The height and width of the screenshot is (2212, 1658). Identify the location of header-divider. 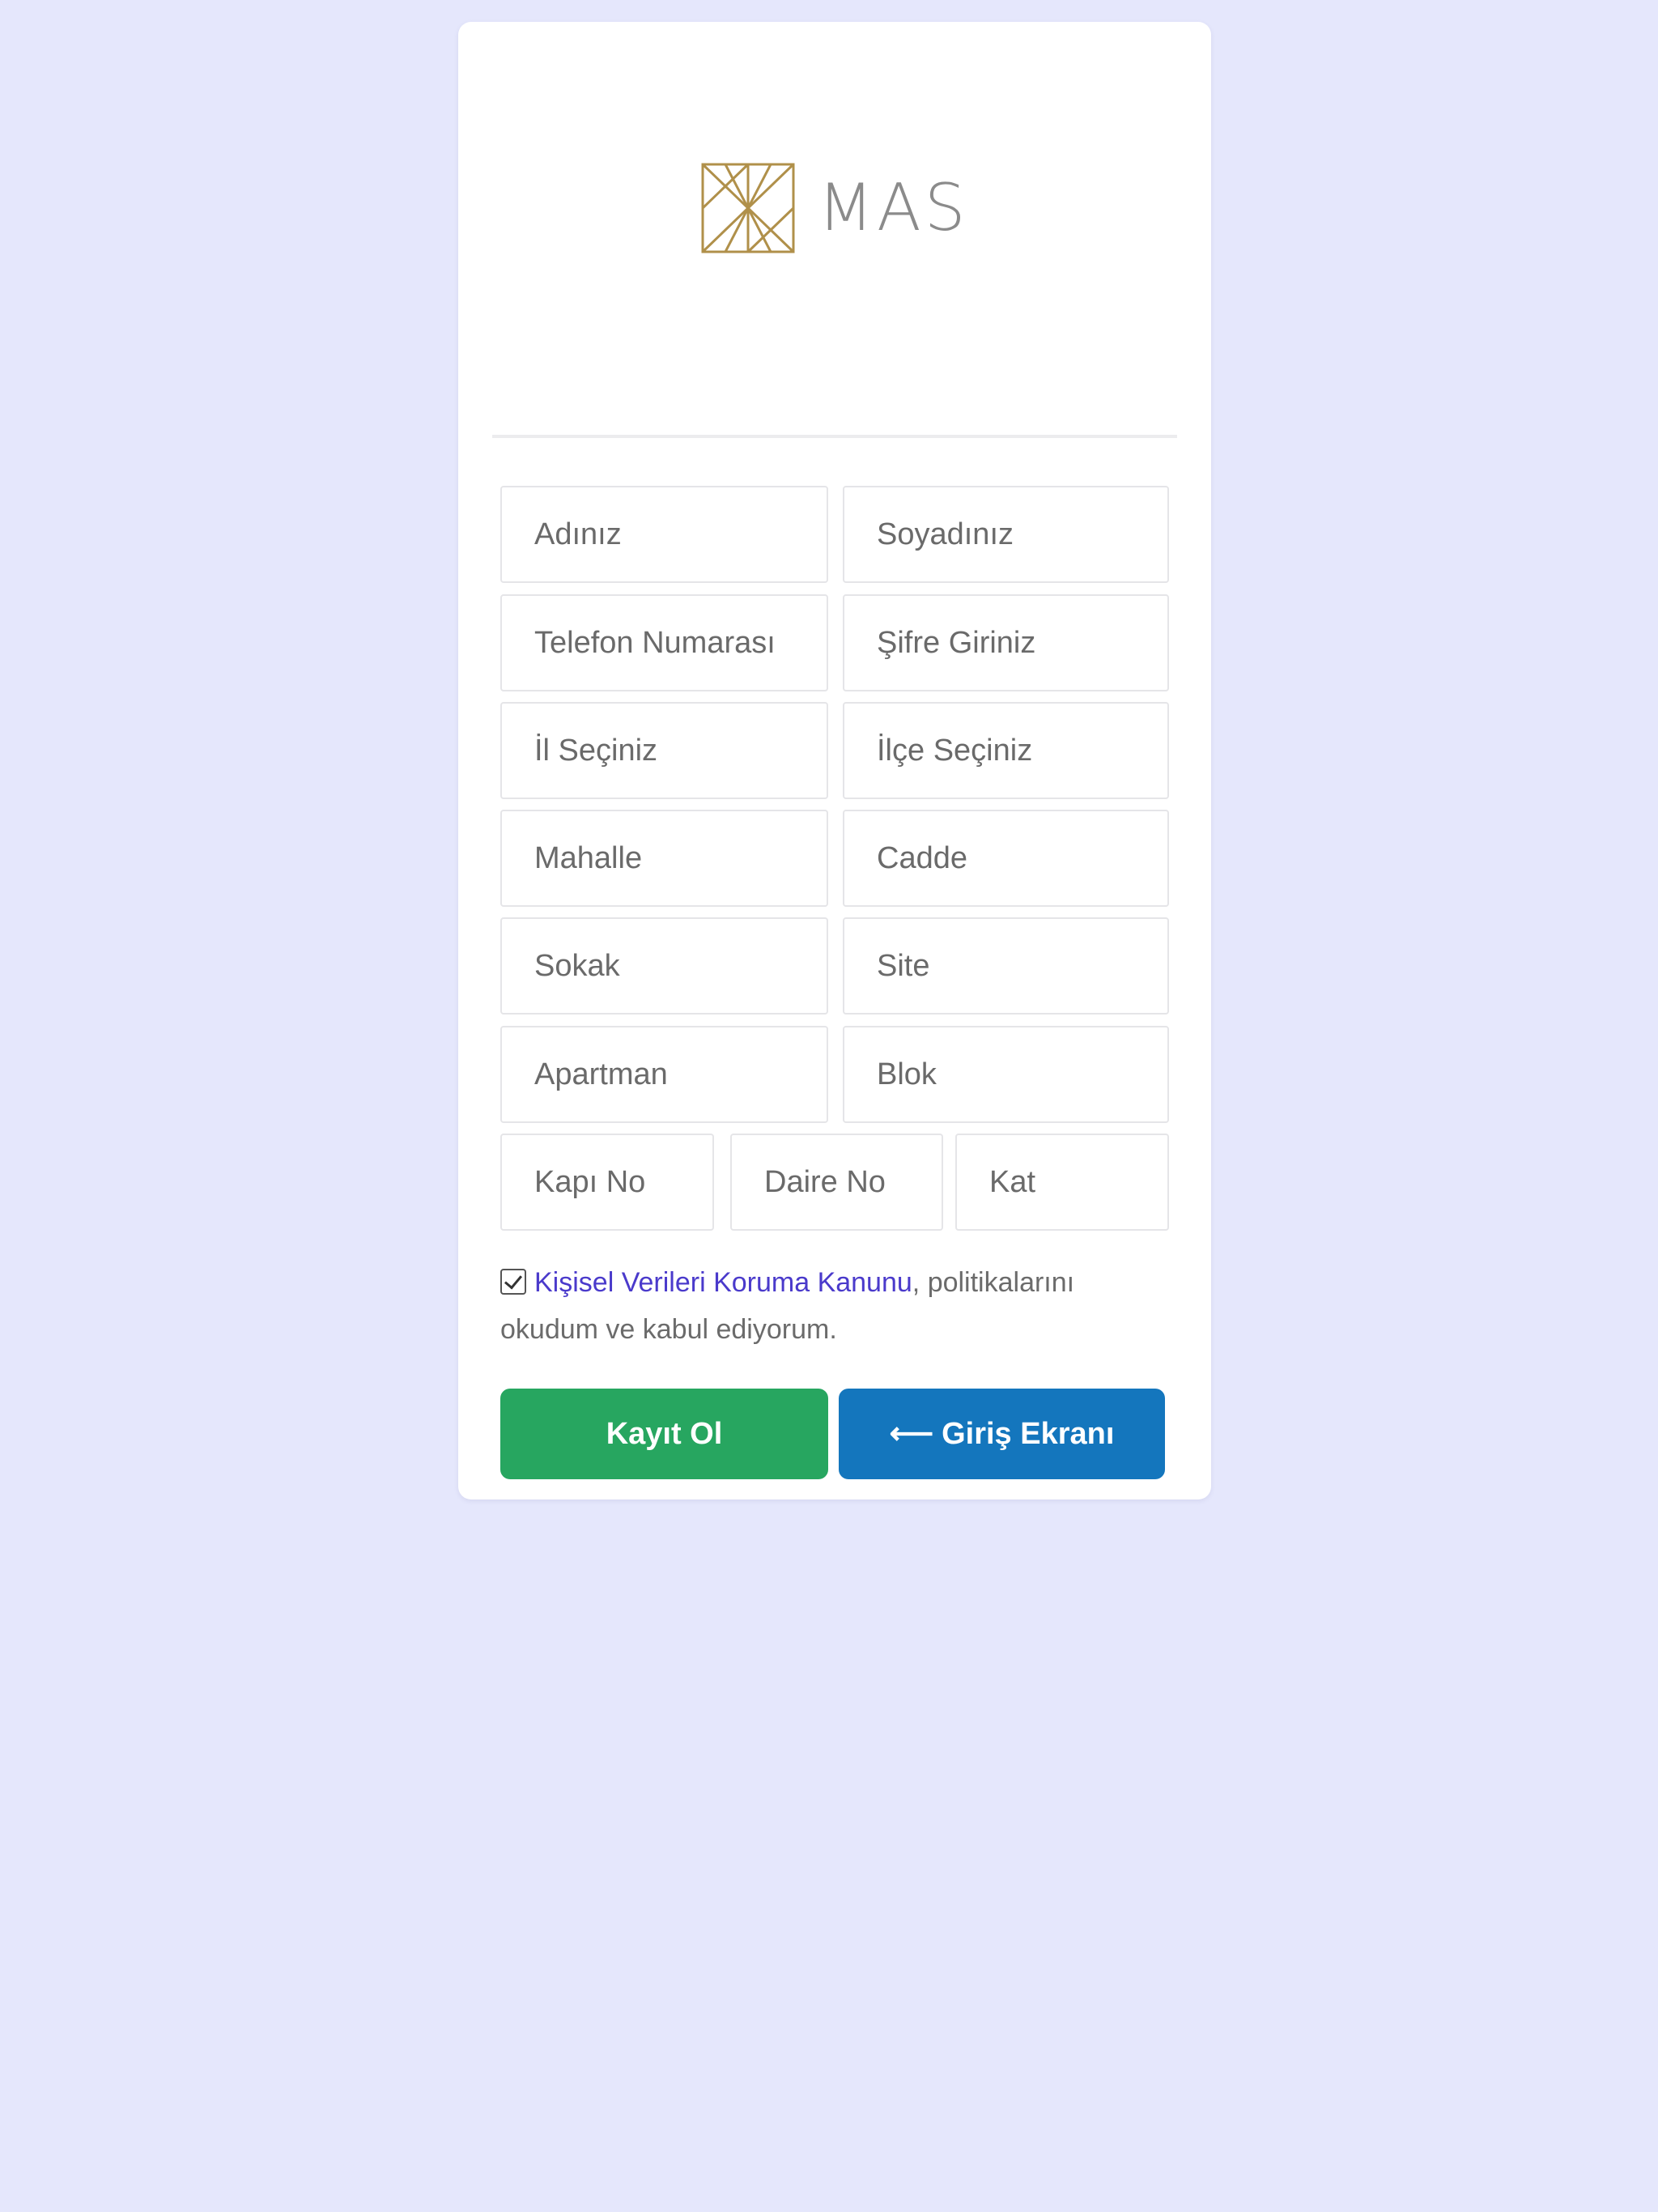
(834, 437).